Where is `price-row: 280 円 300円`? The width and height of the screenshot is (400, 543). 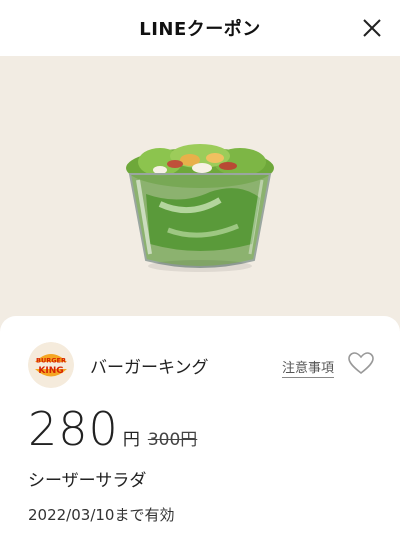 price-row: 280 円 300円 is located at coordinates (112, 429).